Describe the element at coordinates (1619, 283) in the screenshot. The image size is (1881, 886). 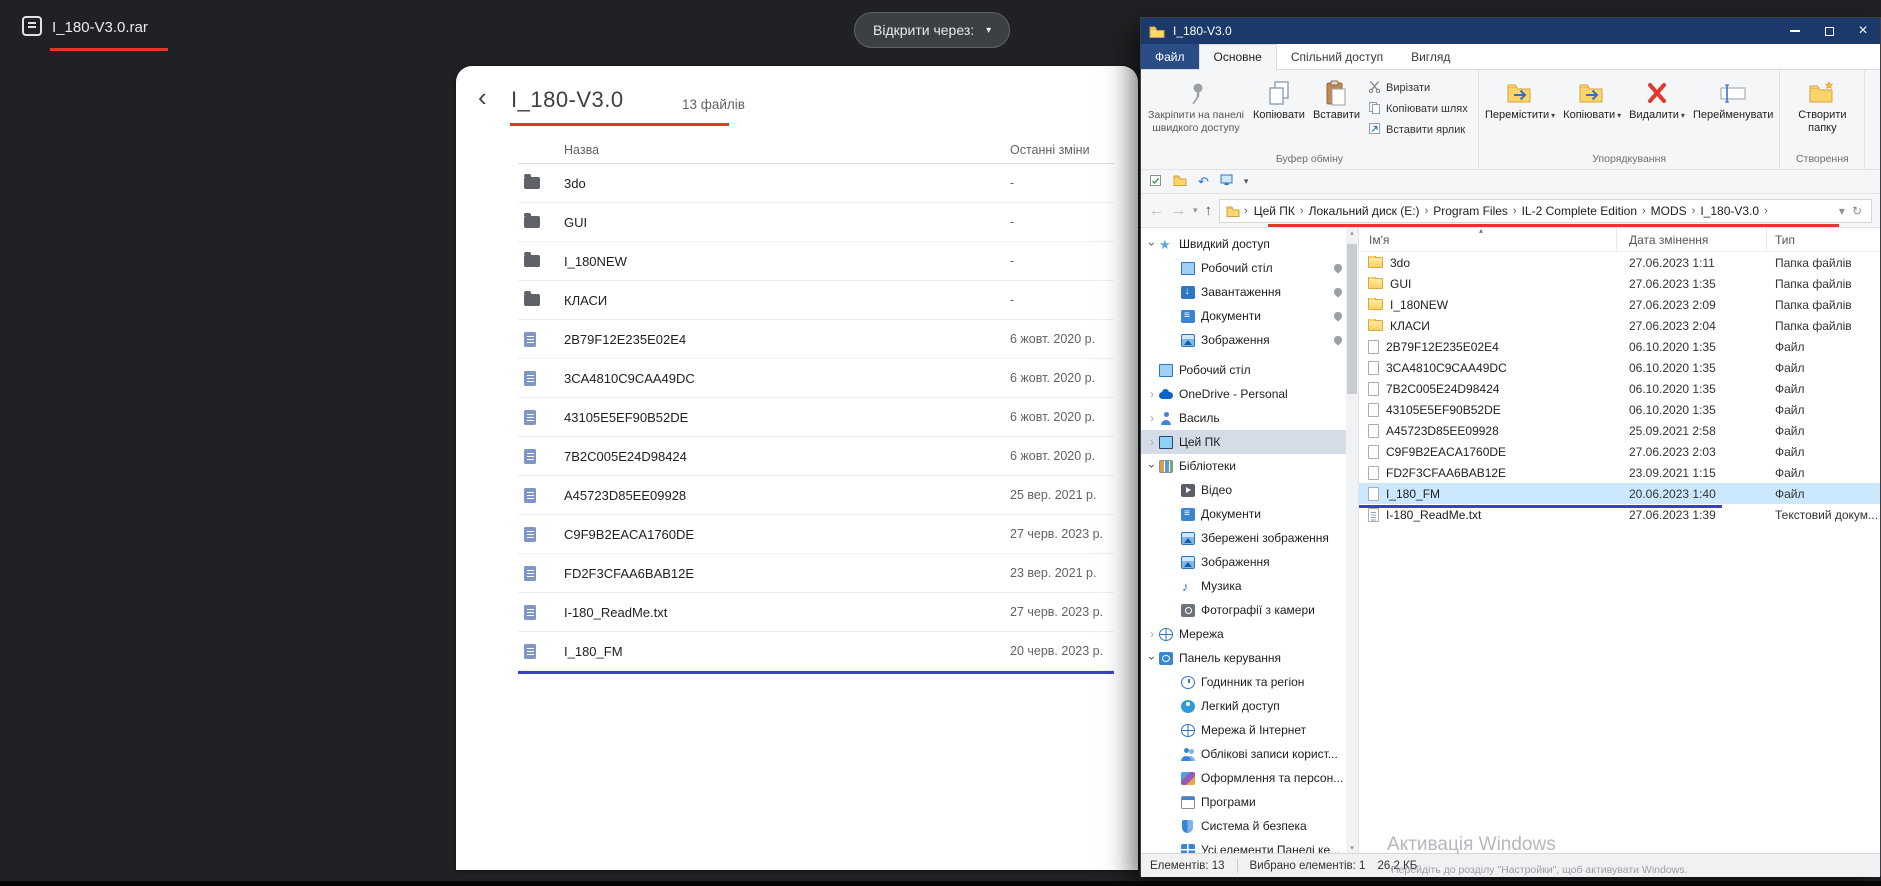
I see `file-row: GUI 27.06.2023 1:35 Папка файлів` at that location.